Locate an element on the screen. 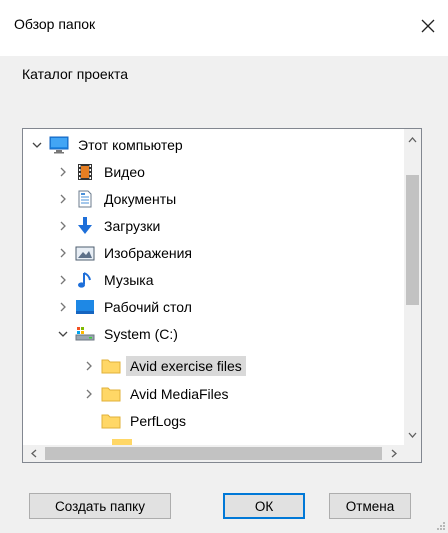 Image resolution: width=448 pixels, height=533 pixels. video-folder-icon is located at coordinates (85, 172).